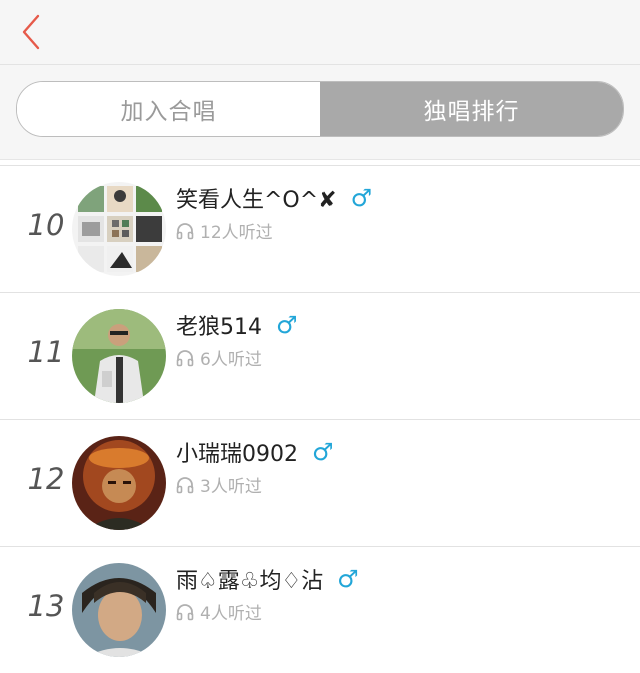  I want to click on back-button, so click(31, 32).